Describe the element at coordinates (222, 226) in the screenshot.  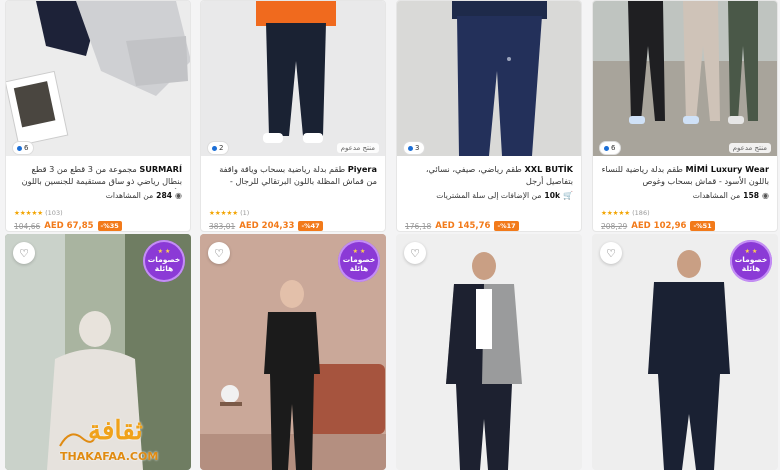
I see `old-price: 383,01` at that location.